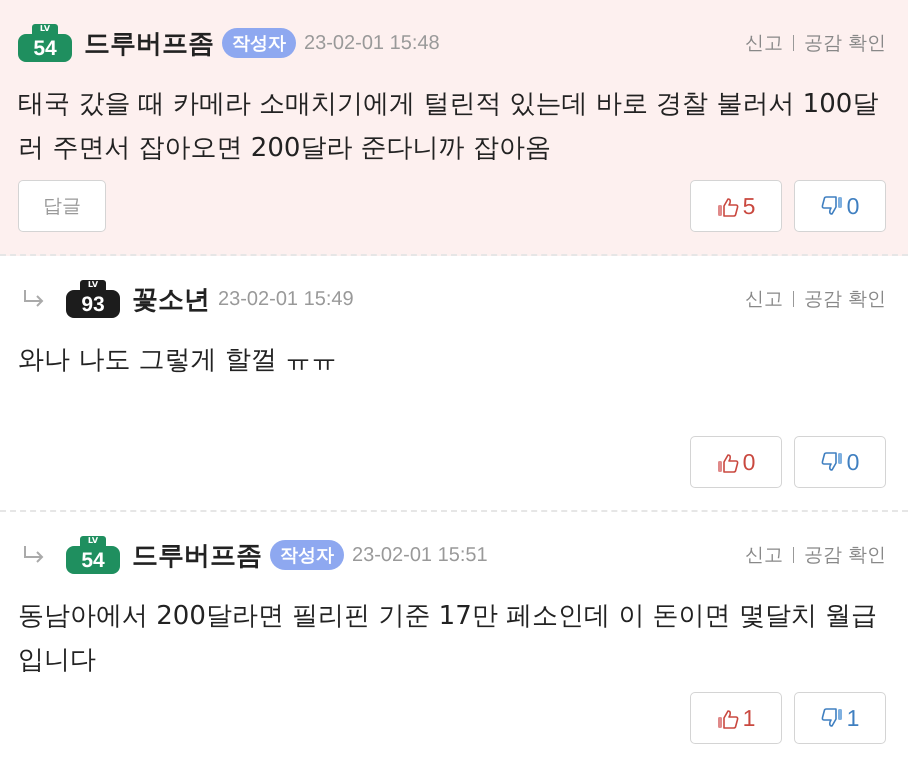 This screenshot has height=784, width=908. Describe the element at coordinates (62, 206) in the screenshot. I see `reply-button: 답글` at that location.